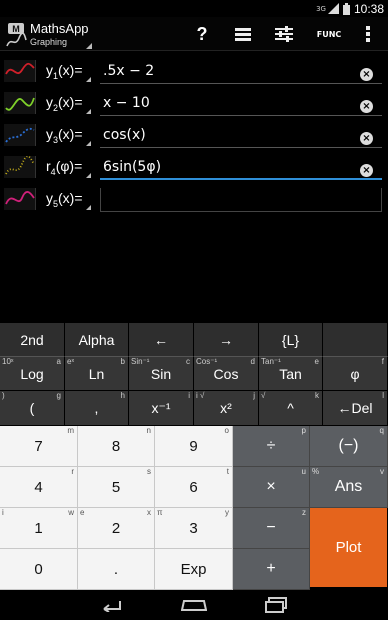 The width and height of the screenshot is (388, 620). What do you see at coordinates (291, 408) in the screenshot?
I see `key-row3-4: ^ √ k` at bounding box center [291, 408].